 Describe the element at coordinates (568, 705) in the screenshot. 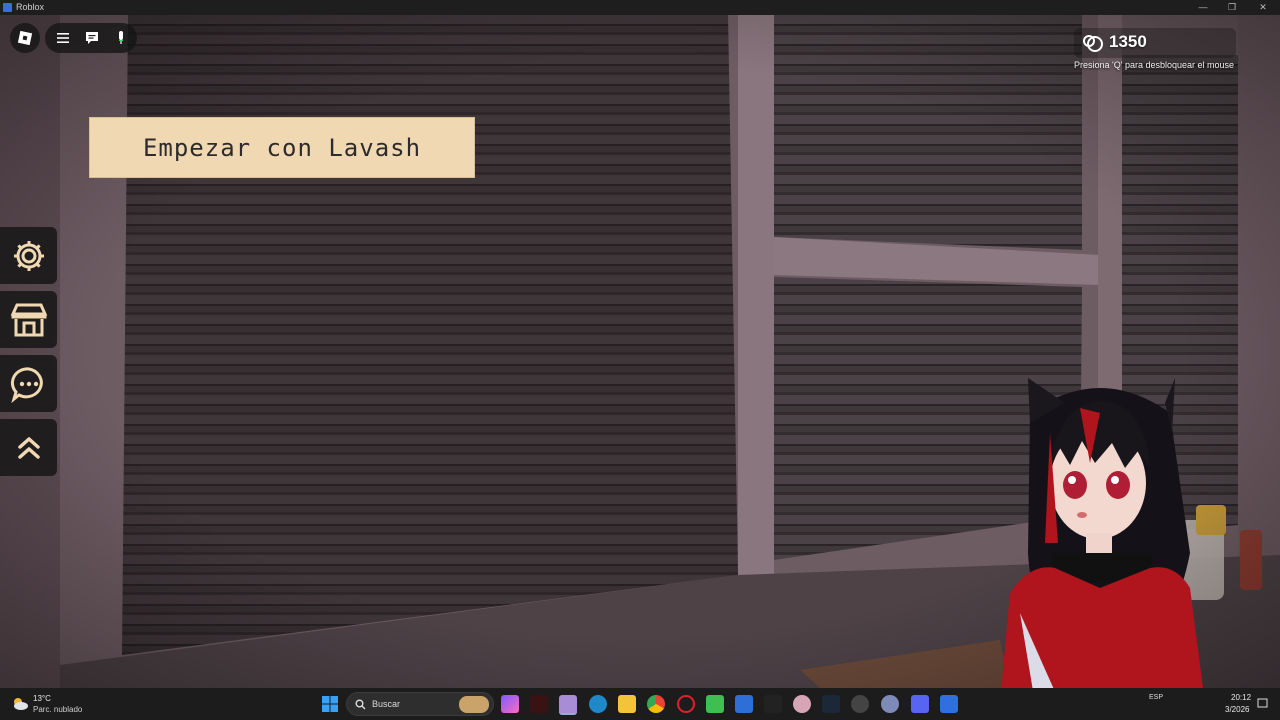

I see `app-purple-icon` at that location.